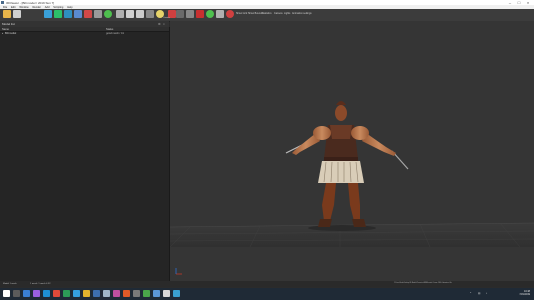 Image resolution: width=534 pixels, height=300 pixels. I want to click on rotate-tool-icon, so click(68, 14).